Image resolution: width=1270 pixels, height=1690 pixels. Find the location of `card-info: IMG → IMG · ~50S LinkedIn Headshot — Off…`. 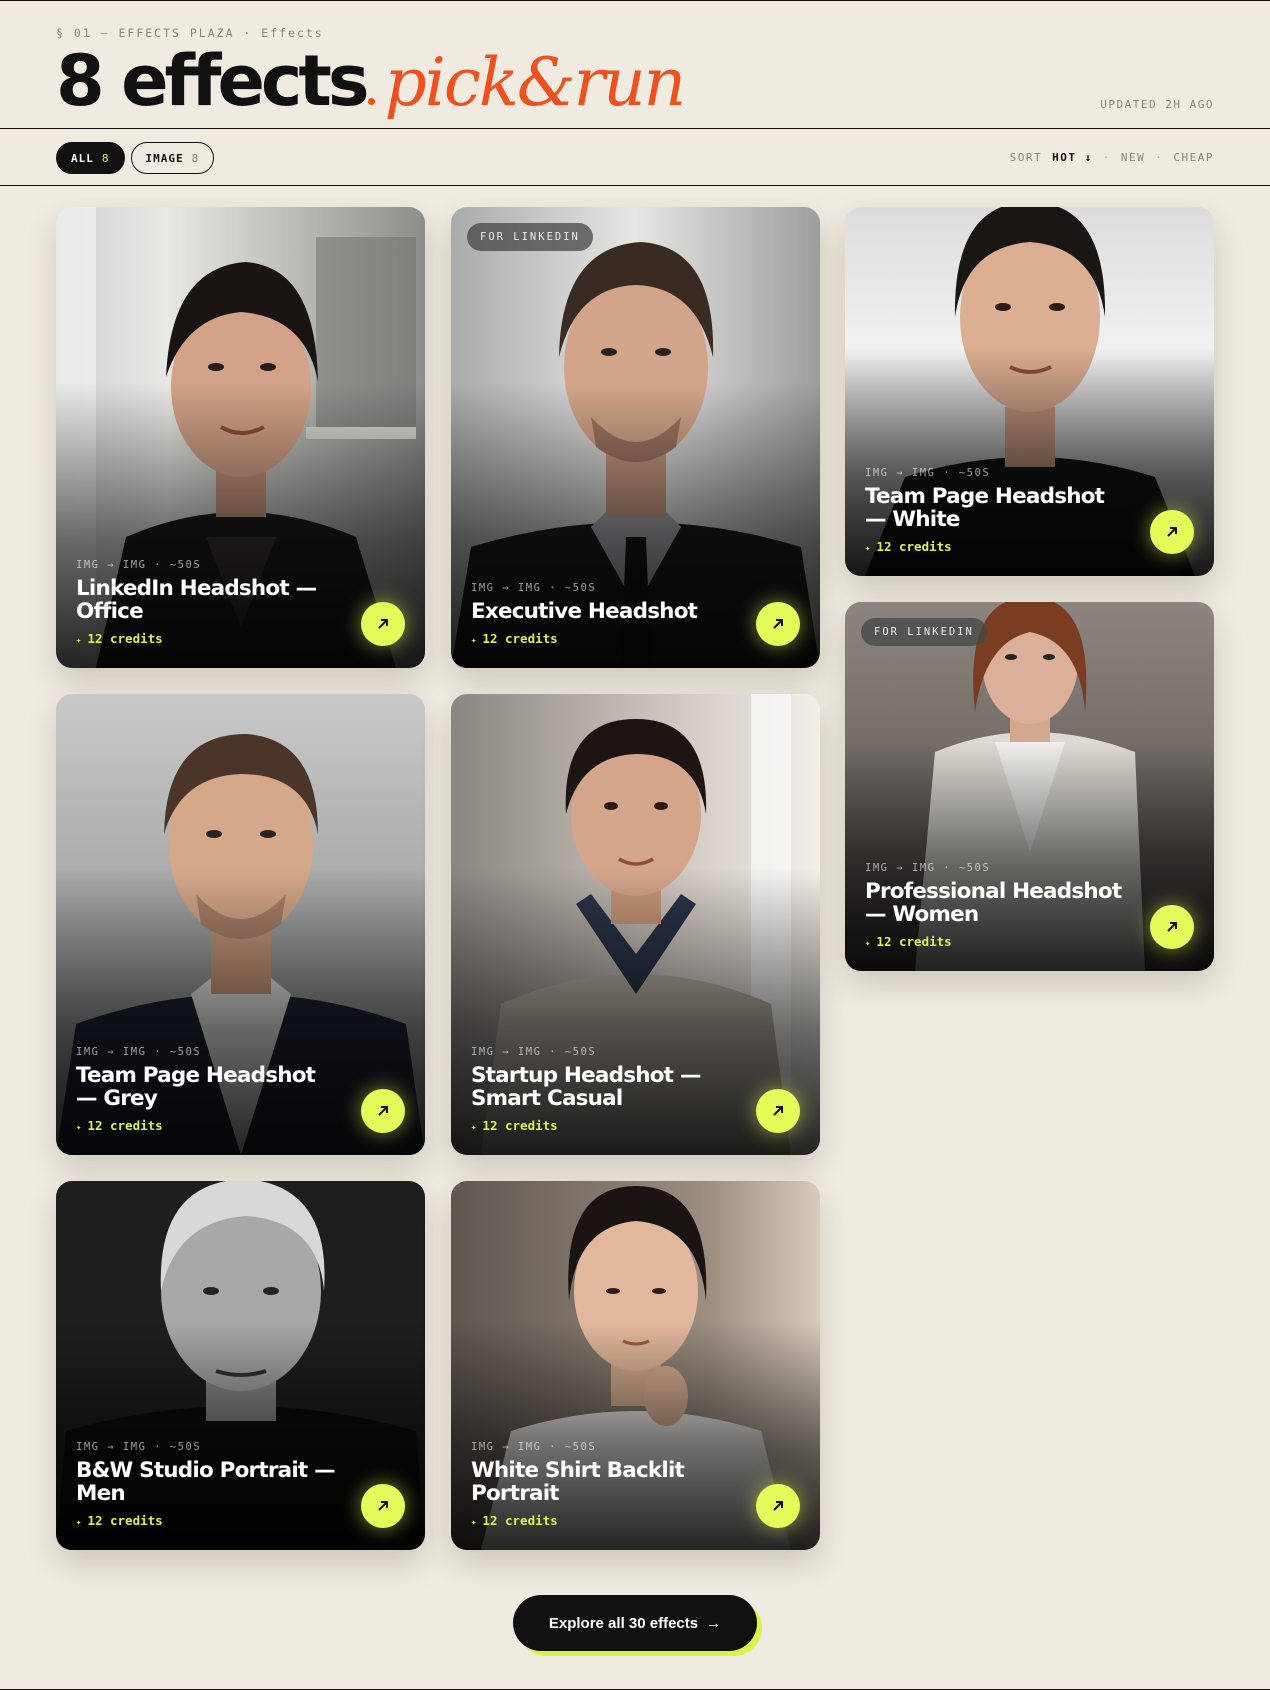

card-info: IMG → IMG · ~50S LinkedIn Headshot — Off… is located at coordinates (205, 602).